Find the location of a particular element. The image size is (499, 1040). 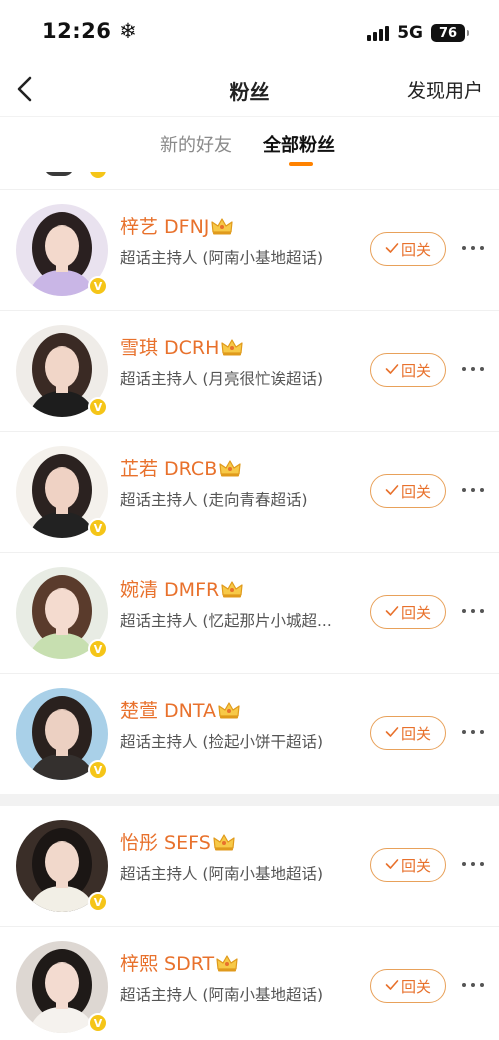

fan-row: V 怡彤 SEFS 超话主持人 (阿南小基地超话) 回关 is located at coordinates (249, 866).